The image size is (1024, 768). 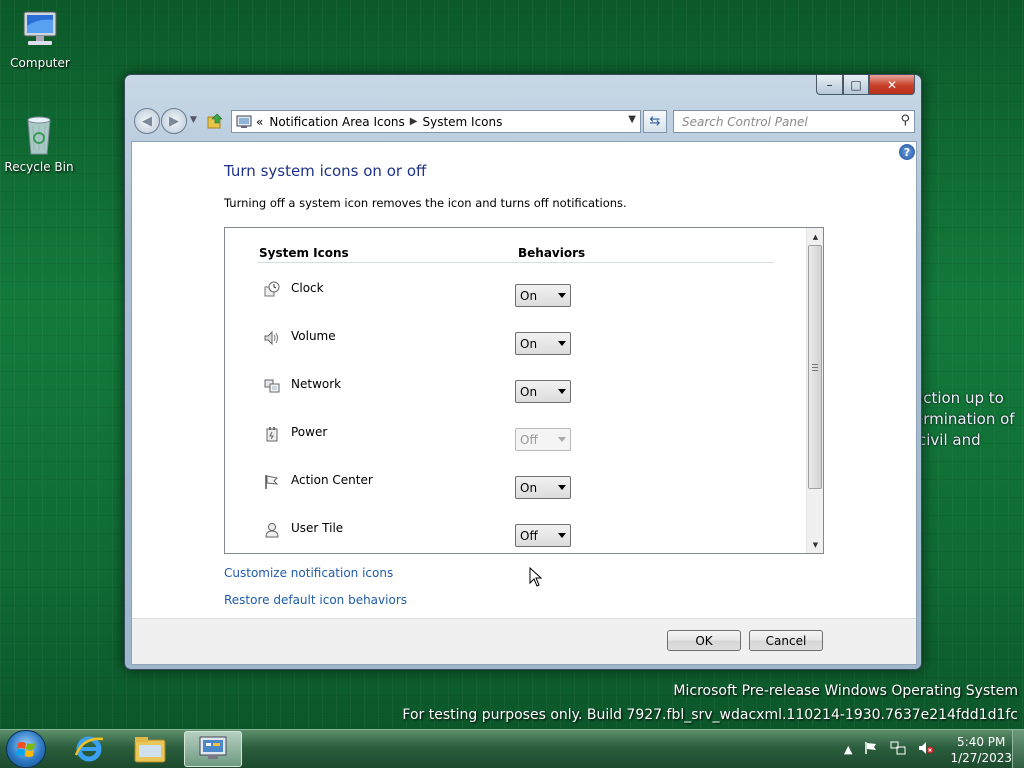 I want to click on caption-buttons: – □ ✕, so click(x=865, y=85).